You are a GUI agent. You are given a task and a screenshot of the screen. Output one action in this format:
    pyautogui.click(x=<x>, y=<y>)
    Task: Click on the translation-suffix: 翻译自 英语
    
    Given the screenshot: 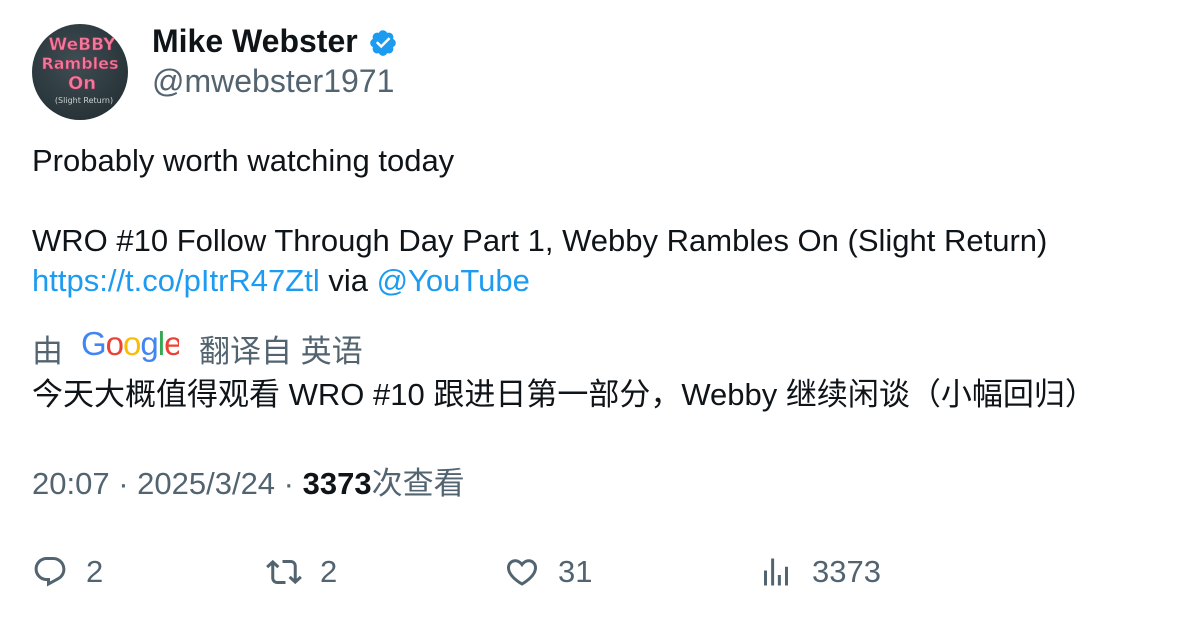 What is the action you would take?
    pyautogui.click(x=281, y=351)
    